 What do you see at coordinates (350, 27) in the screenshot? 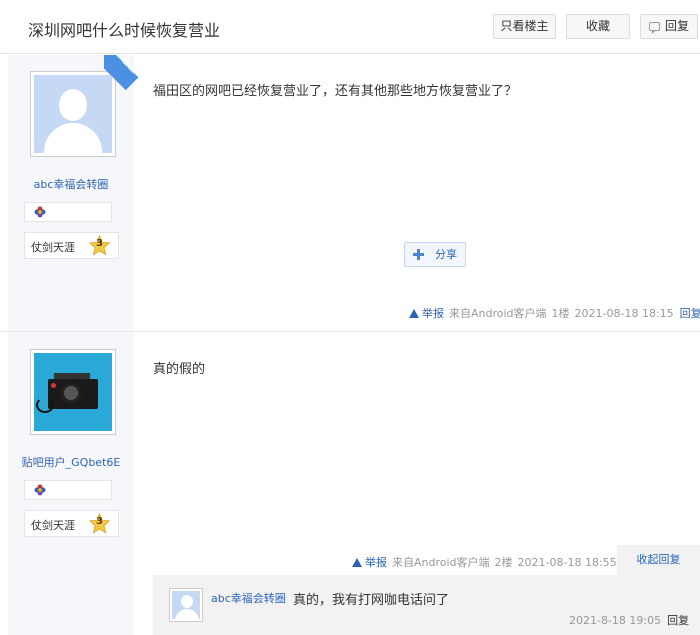
I see `thread-header: 深圳网吧什么时候恢复营业 只看楼主 收藏 回复` at bounding box center [350, 27].